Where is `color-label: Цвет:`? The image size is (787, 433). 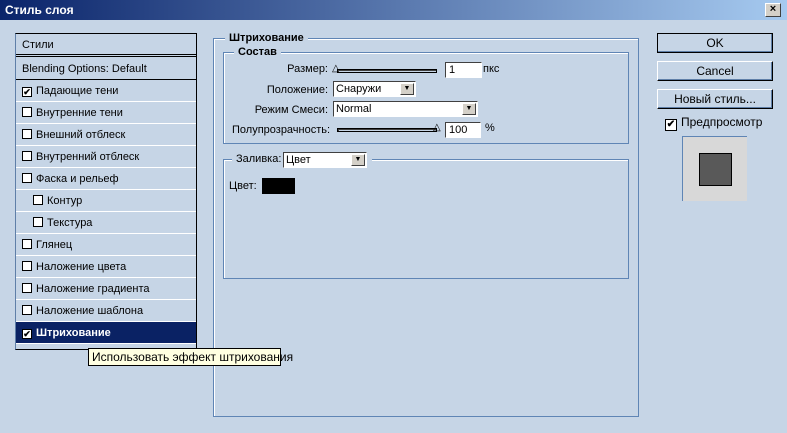
color-label: Цвет: is located at coordinates (243, 186).